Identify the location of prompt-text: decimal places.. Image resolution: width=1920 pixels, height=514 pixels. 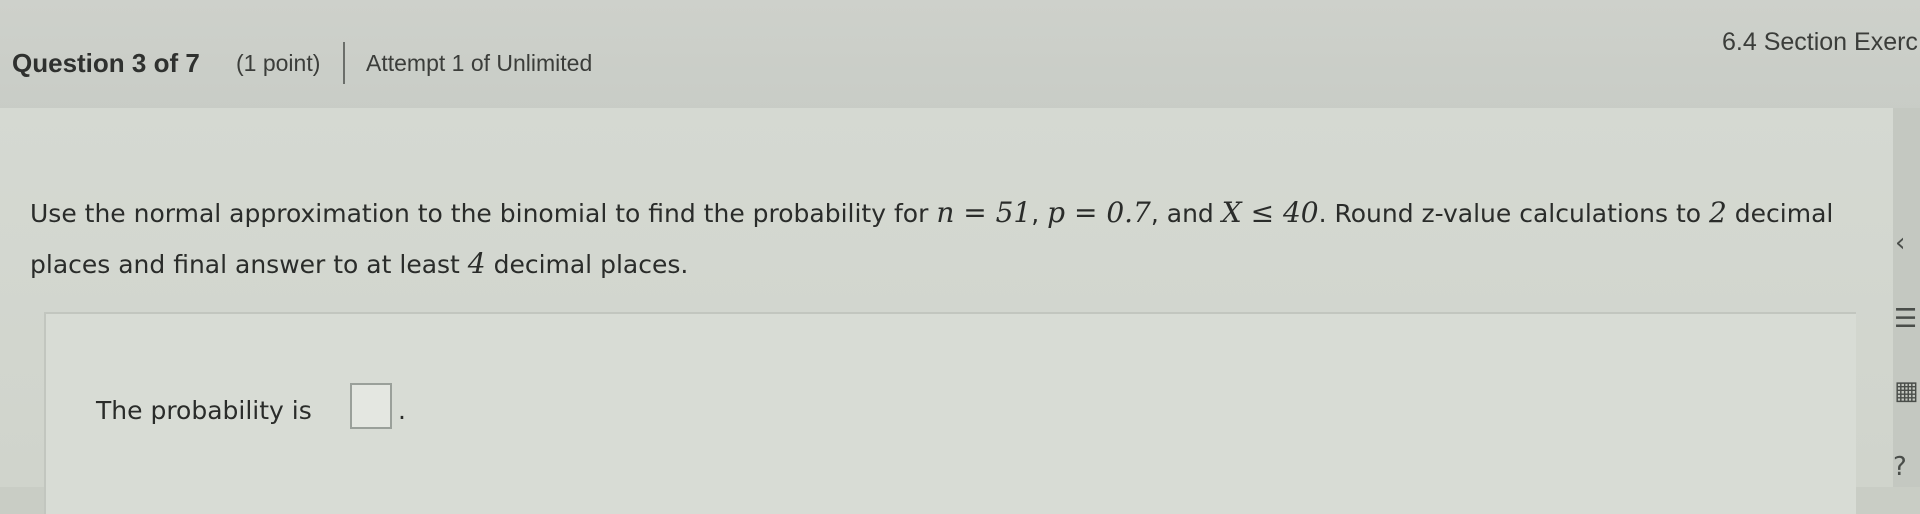
(587, 264).